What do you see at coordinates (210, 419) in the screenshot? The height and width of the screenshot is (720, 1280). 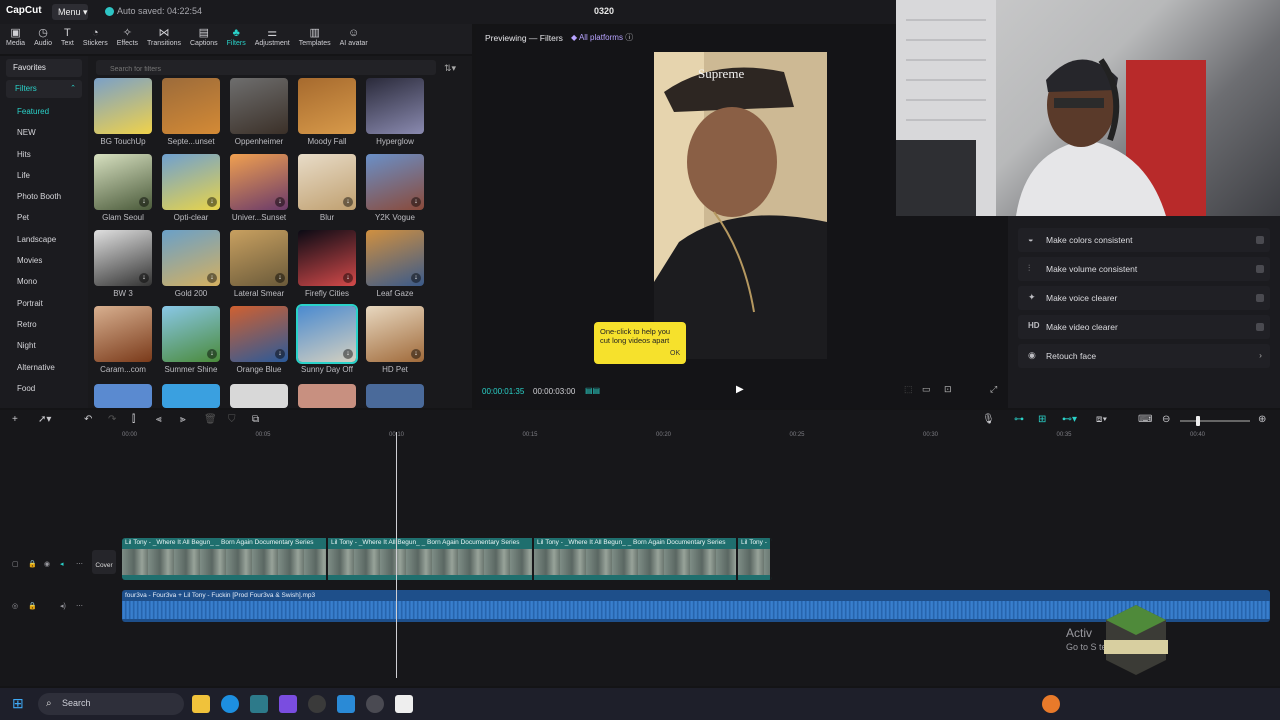 I see `delete-icon: 🗑` at bounding box center [210, 419].